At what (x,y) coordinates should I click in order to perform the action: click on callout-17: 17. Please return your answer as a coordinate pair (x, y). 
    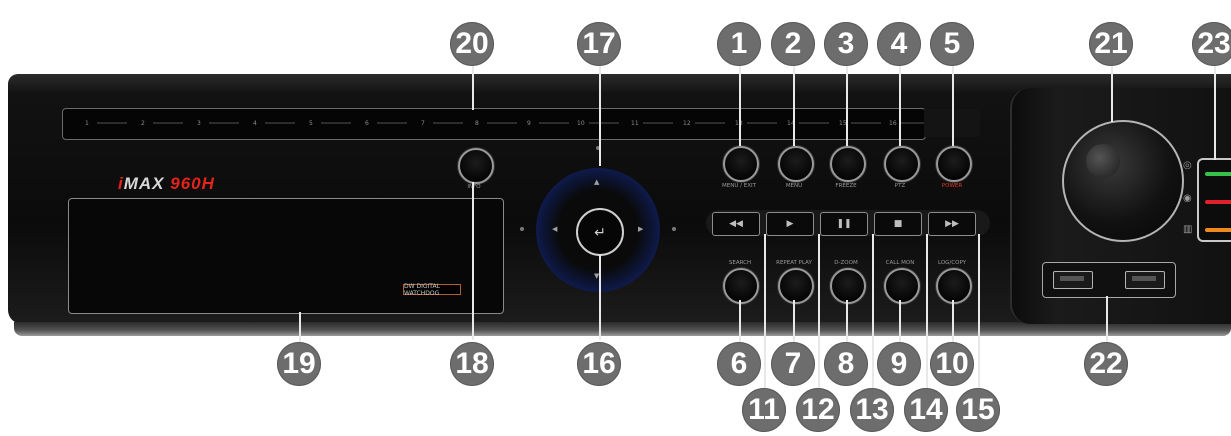
    Looking at the image, I should click on (599, 44).